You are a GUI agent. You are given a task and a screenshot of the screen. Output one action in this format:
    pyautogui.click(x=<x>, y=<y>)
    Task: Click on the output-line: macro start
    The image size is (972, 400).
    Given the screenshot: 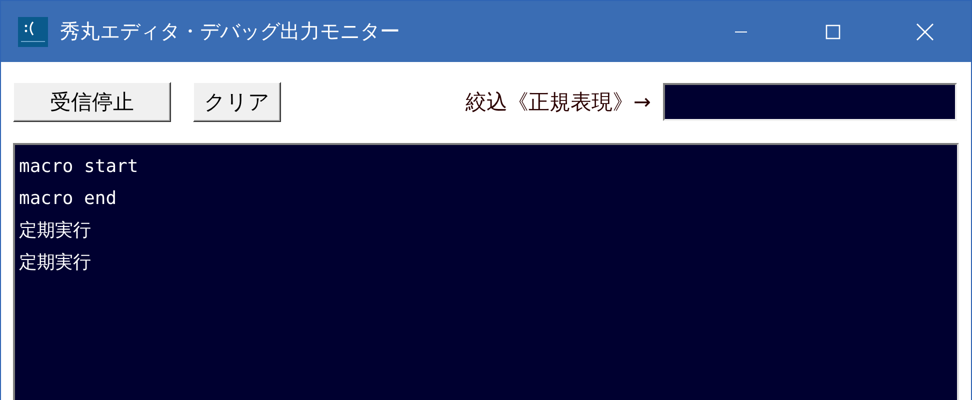 What is the action you would take?
    pyautogui.click(x=79, y=167)
    